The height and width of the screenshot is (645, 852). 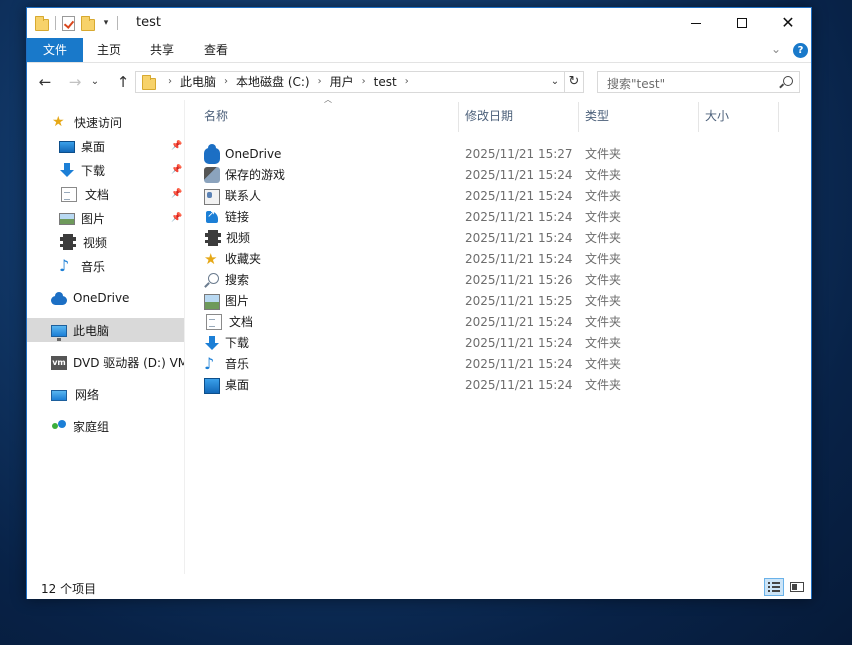 What do you see at coordinates (45, 82) in the screenshot?
I see `back-button: ←` at bounding box center [45, 82].